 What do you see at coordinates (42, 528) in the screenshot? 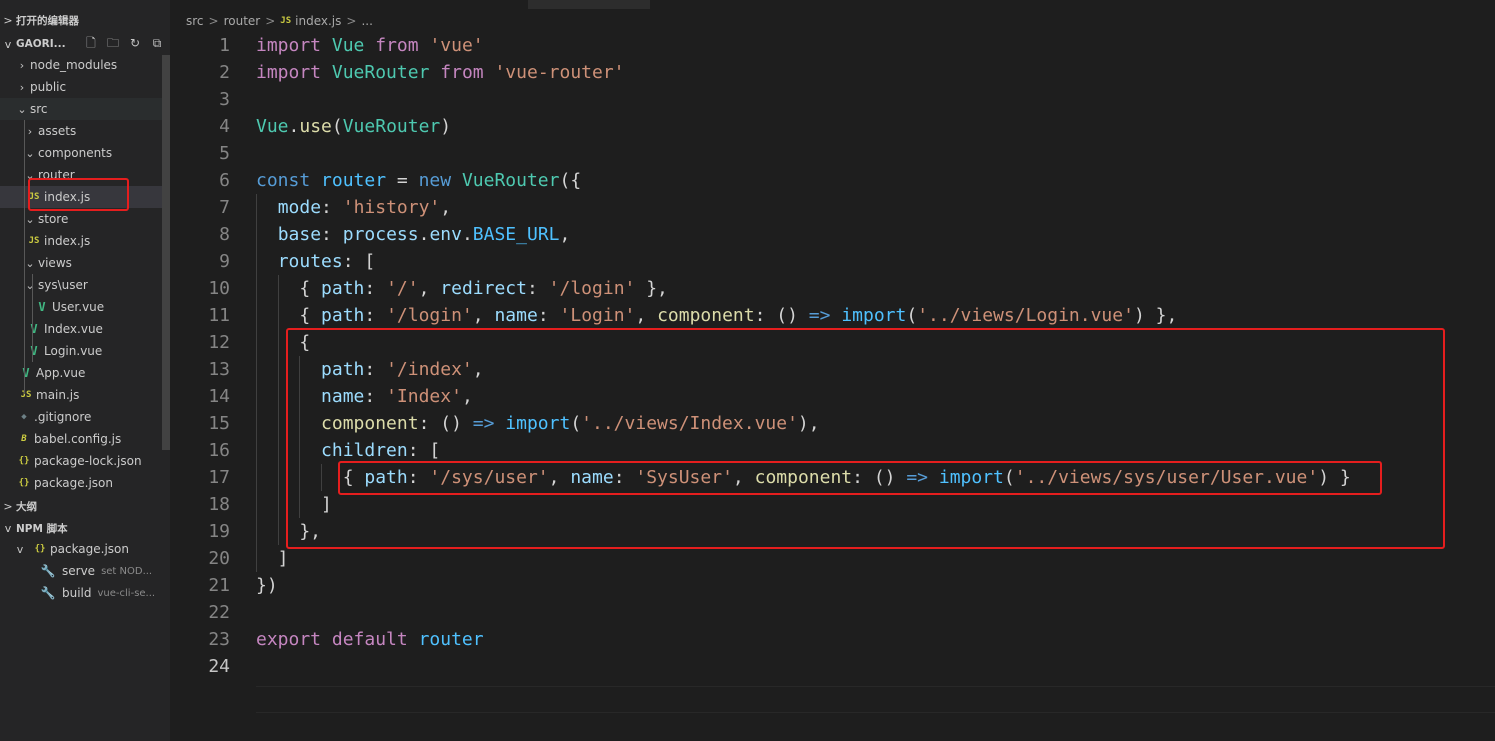
I see `npm-scripts-label: NPM 脚本` at bounding box center [42, 528].